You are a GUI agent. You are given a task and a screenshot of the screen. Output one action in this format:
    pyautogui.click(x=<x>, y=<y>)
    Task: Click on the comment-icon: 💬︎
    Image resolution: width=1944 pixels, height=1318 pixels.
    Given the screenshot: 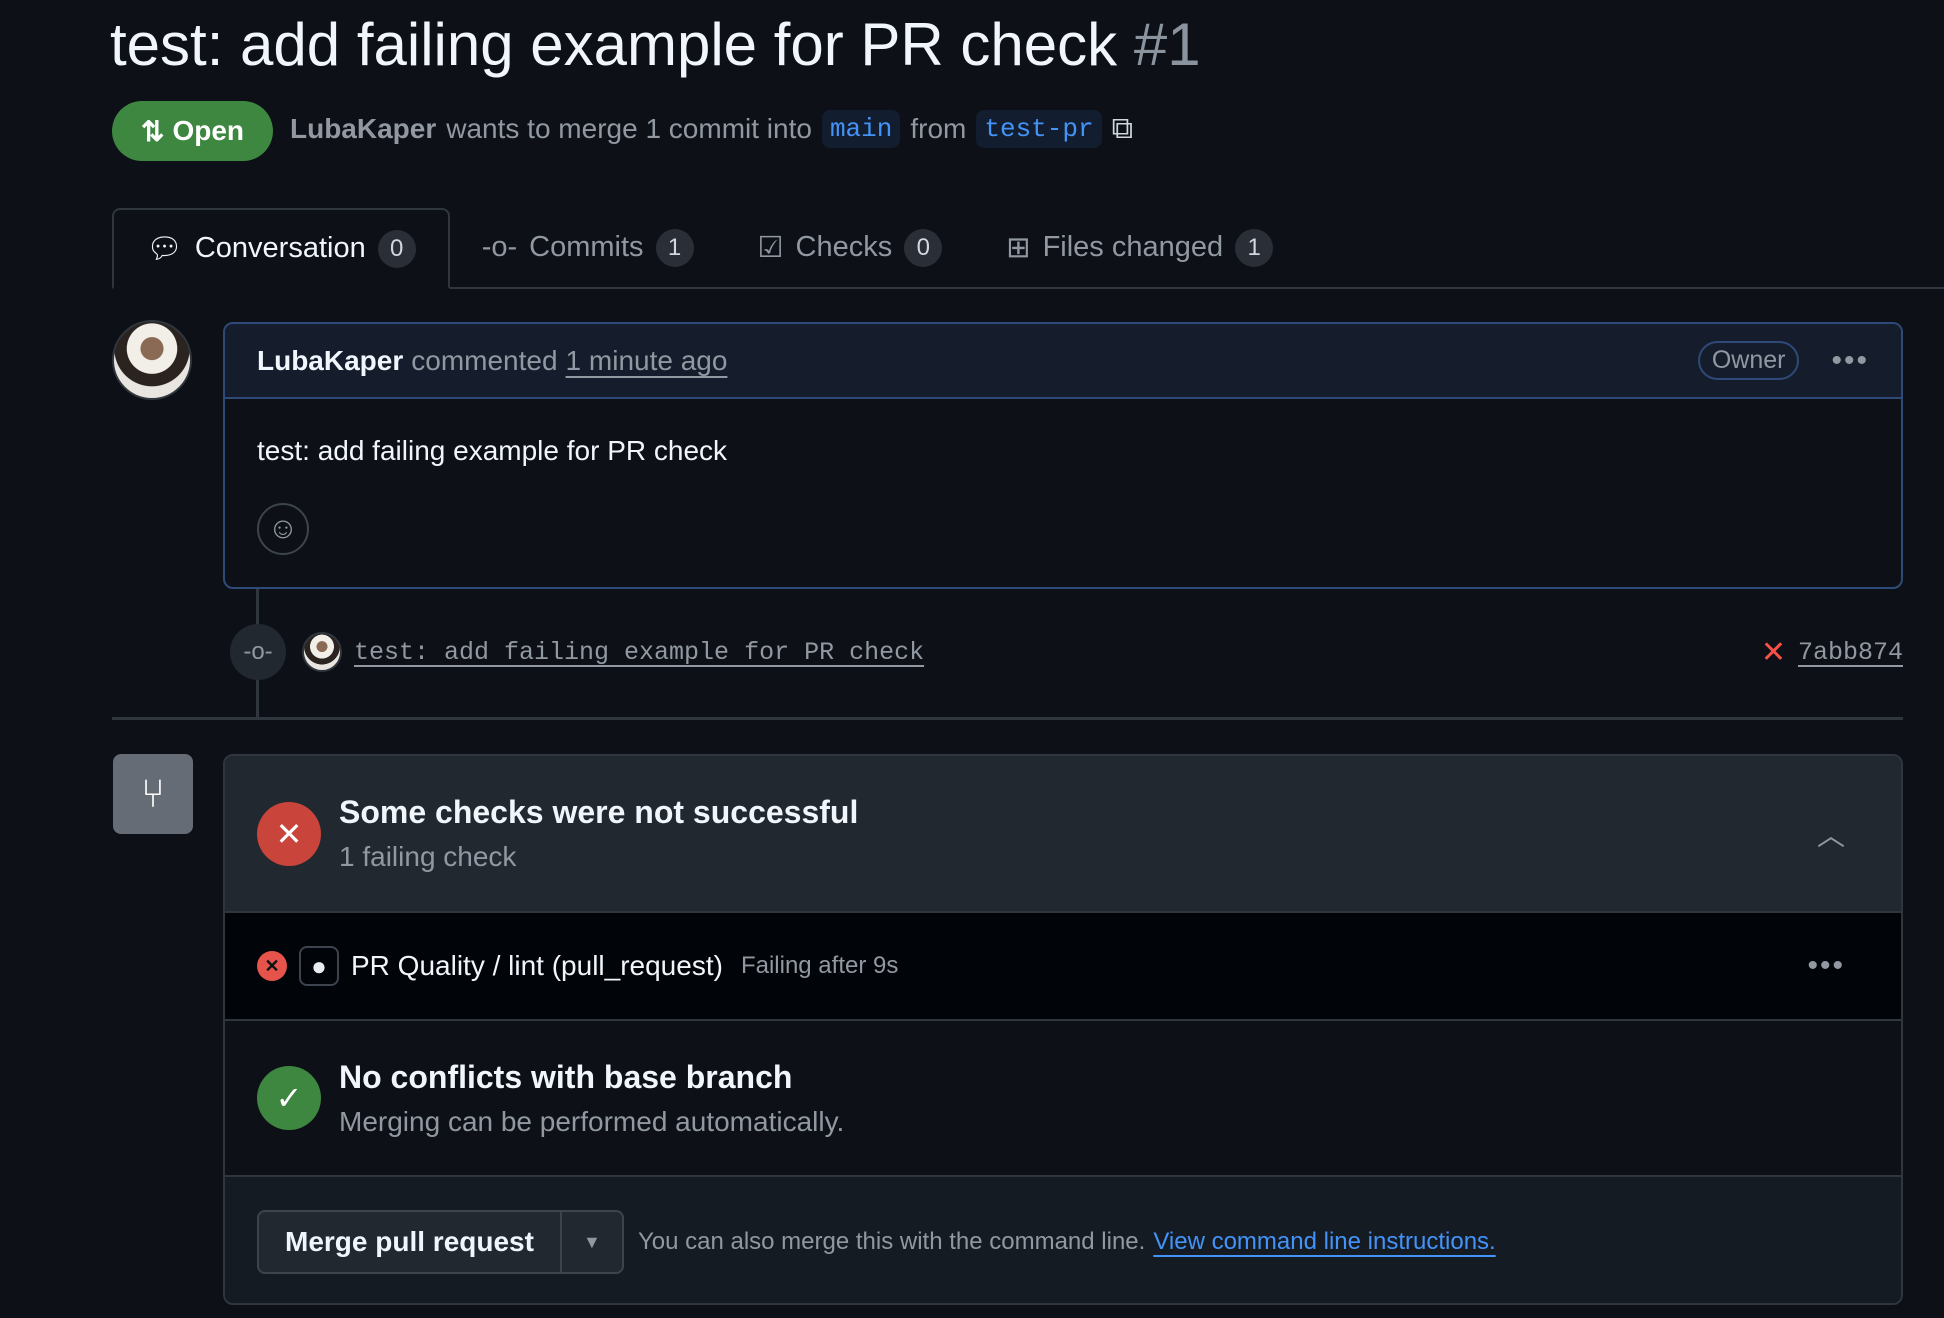 What is the action you would take?
    pyautogui.click(x=164, y=248)
    